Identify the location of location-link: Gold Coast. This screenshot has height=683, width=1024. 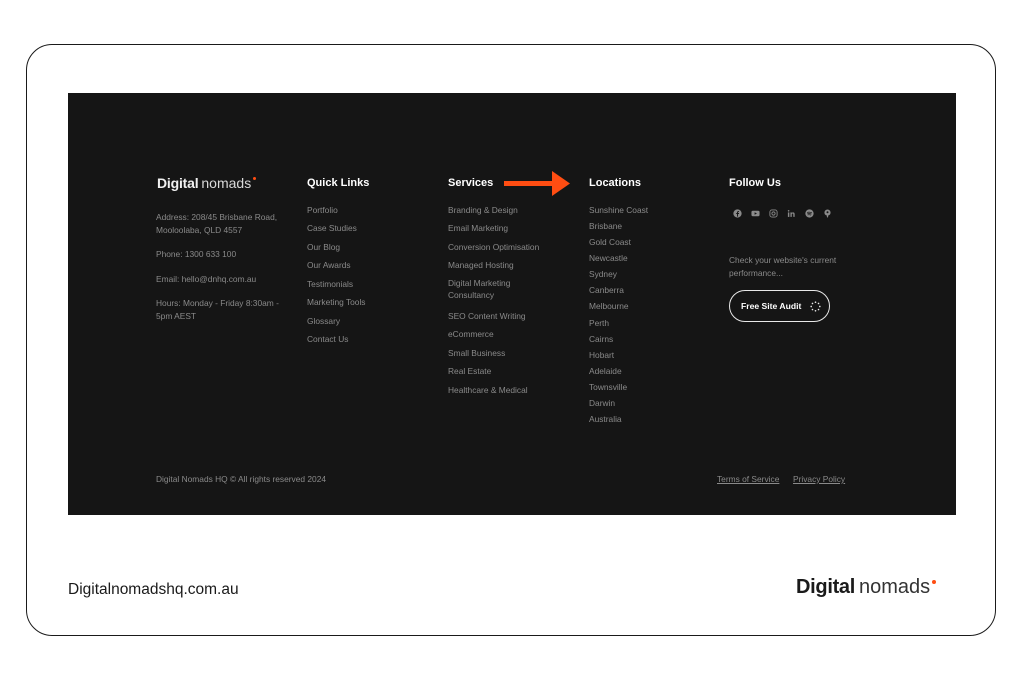
(610, 242).